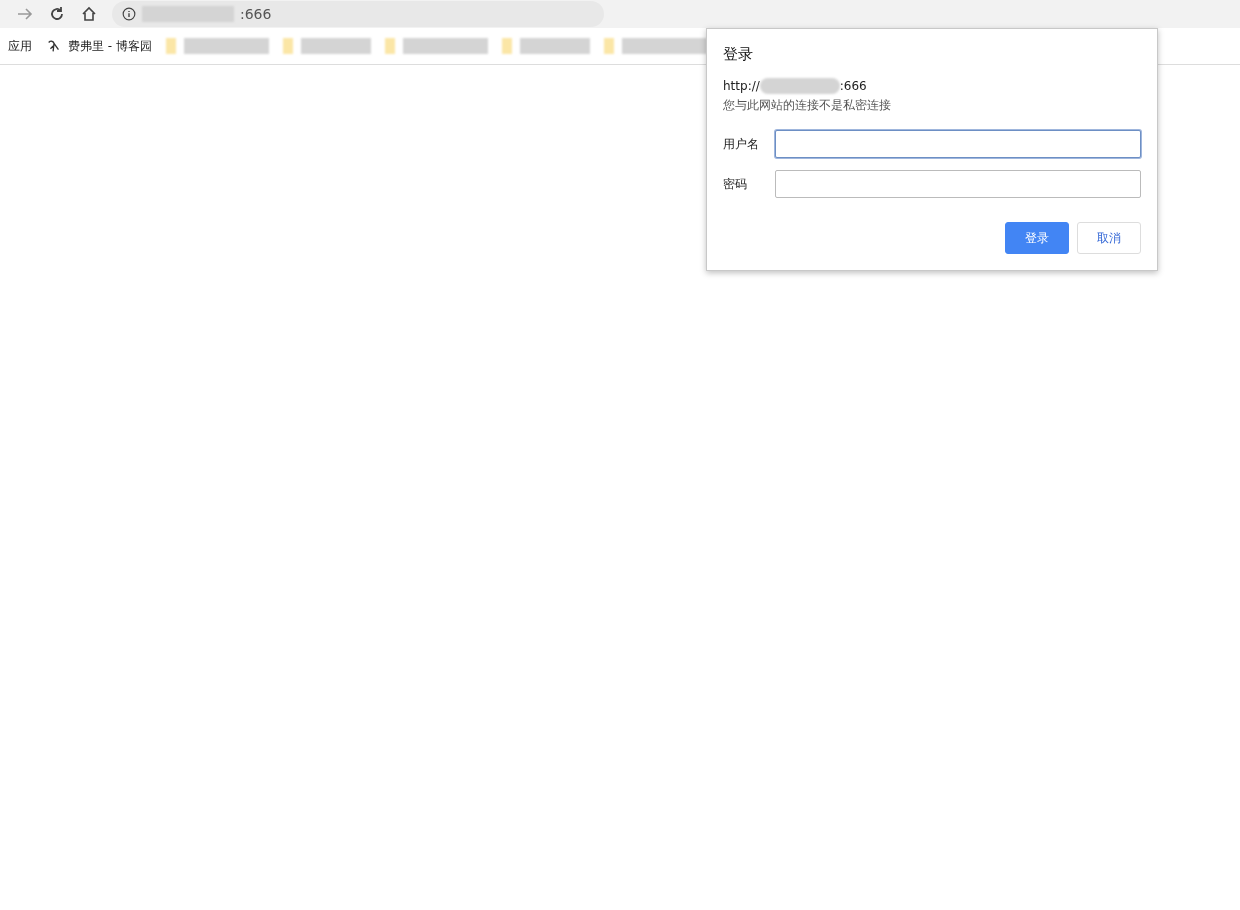 The height and width of the screenshot is (910, 1240). What do you see at coordinates (741, 144) in the screenshot?
I see `field-label: 用户名` at bounding box center [741, 144].